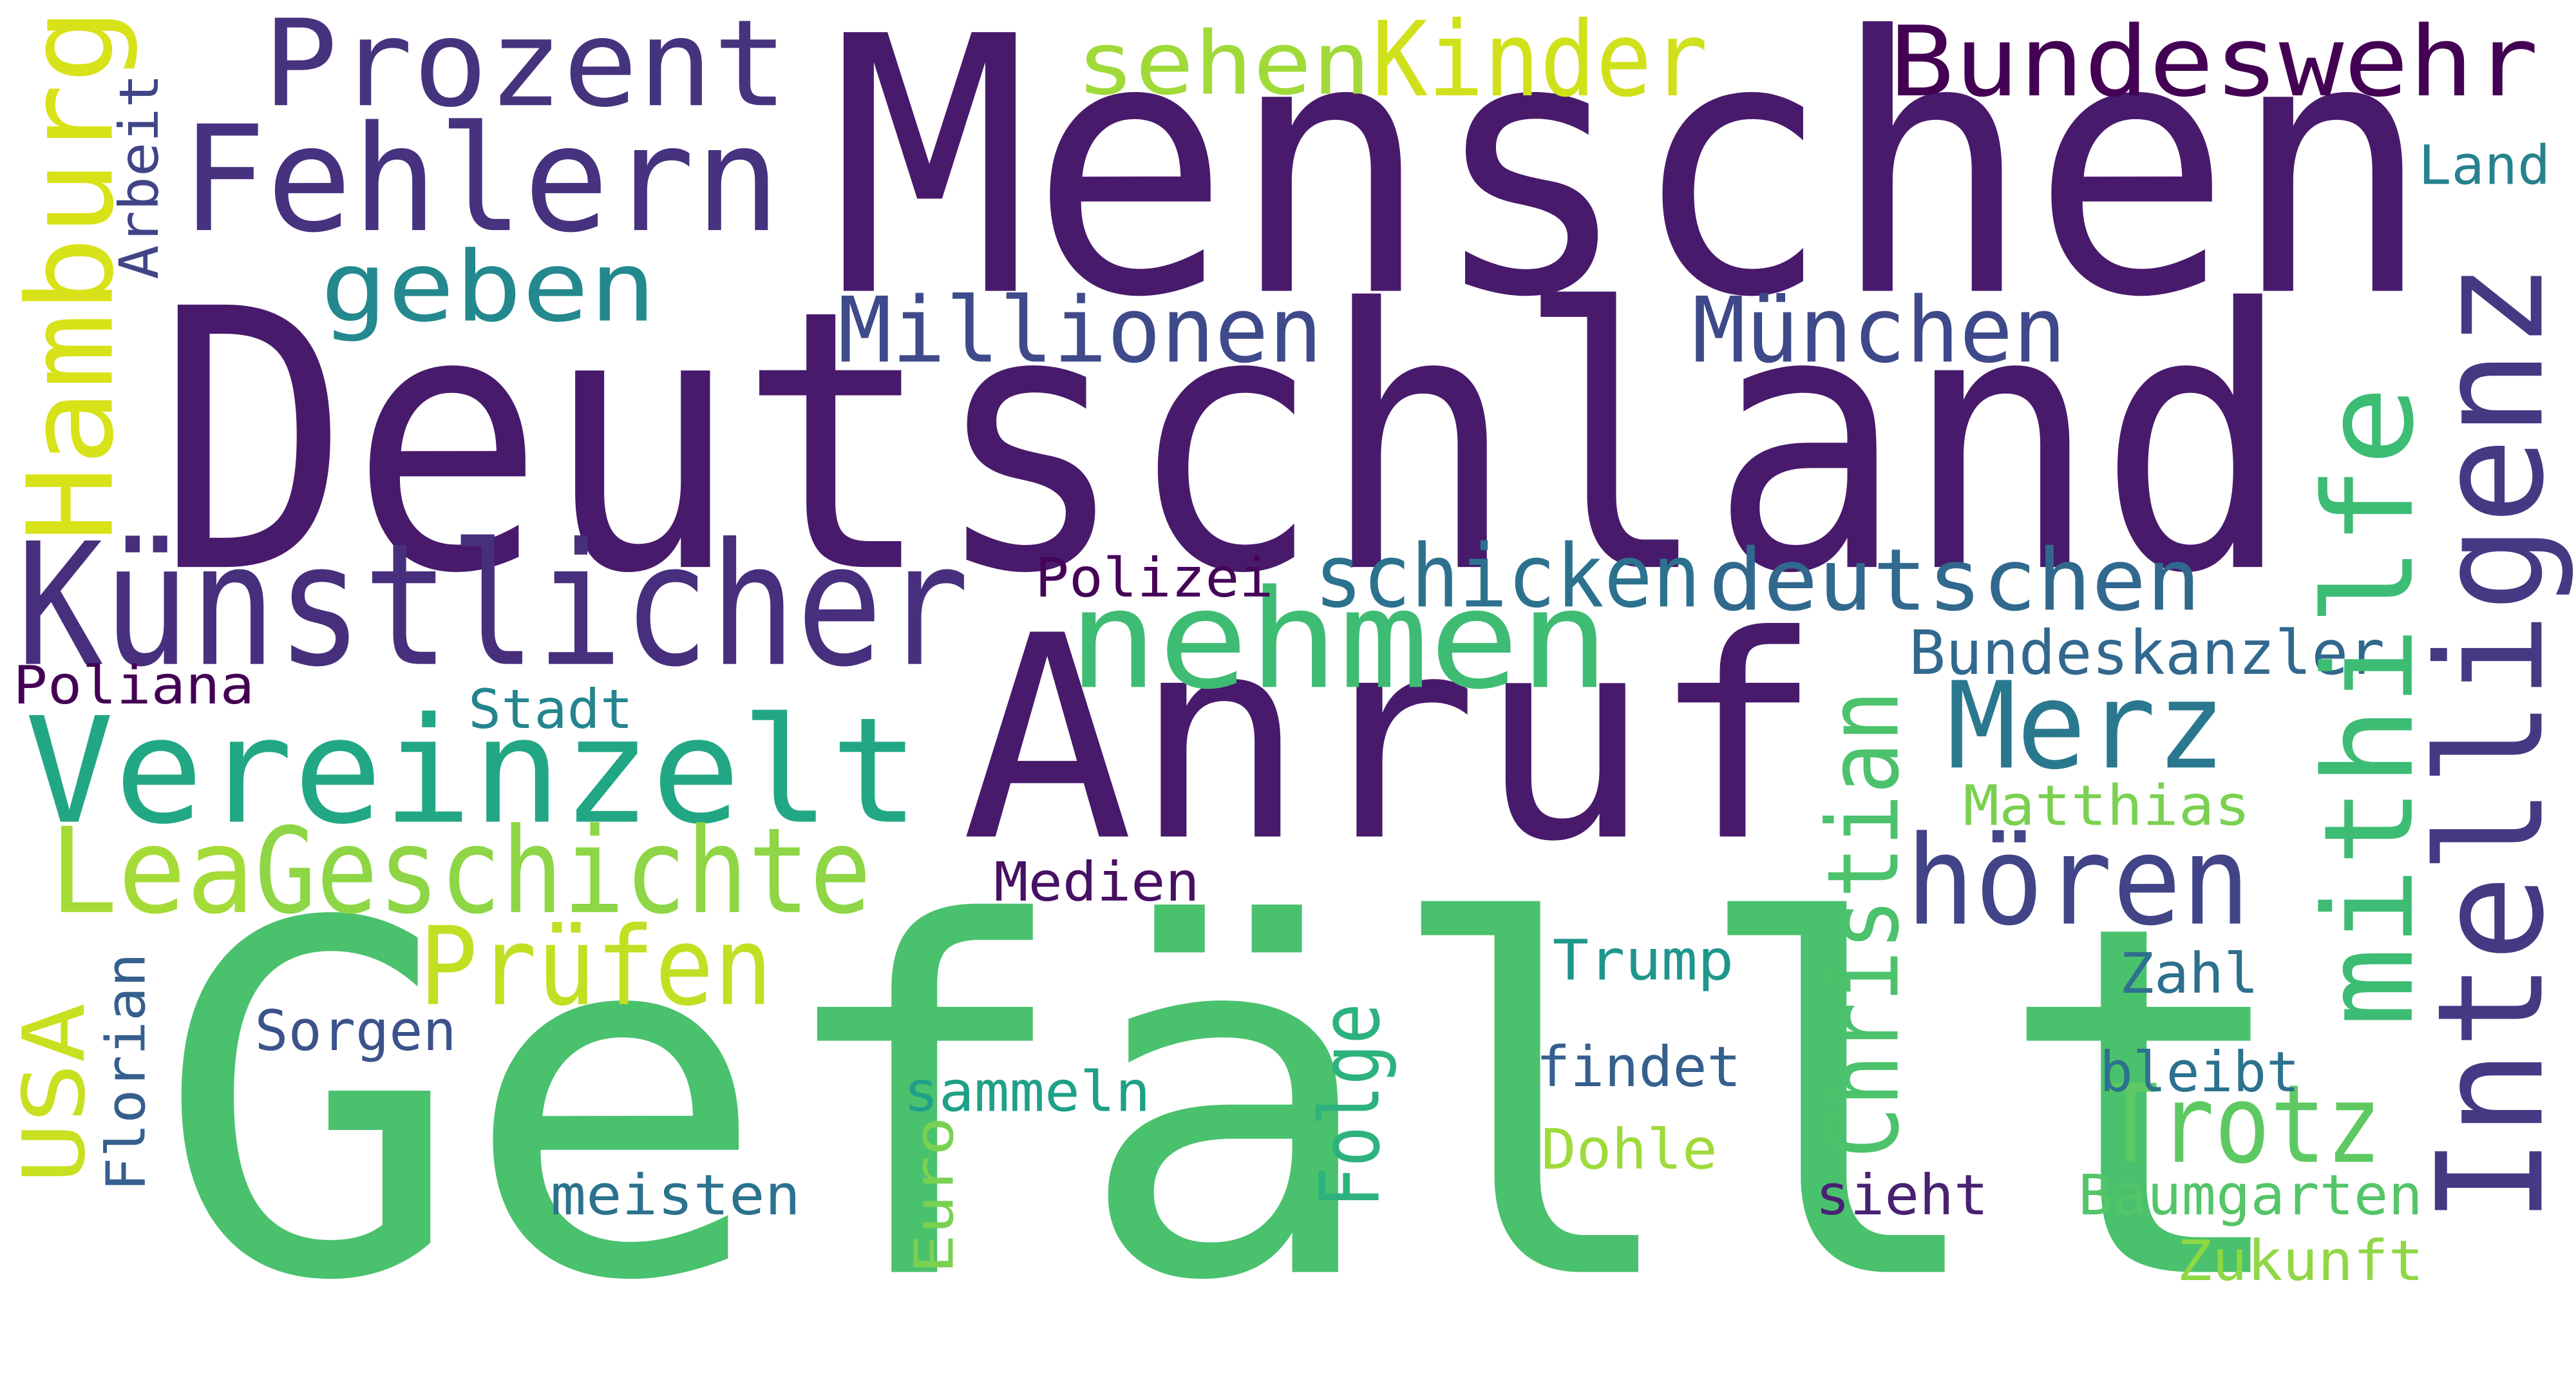 The image size is (2576, 1387). Describe the element at coordinates (596, 967) in the screenshot. I see `word: Prüfen` at that location.